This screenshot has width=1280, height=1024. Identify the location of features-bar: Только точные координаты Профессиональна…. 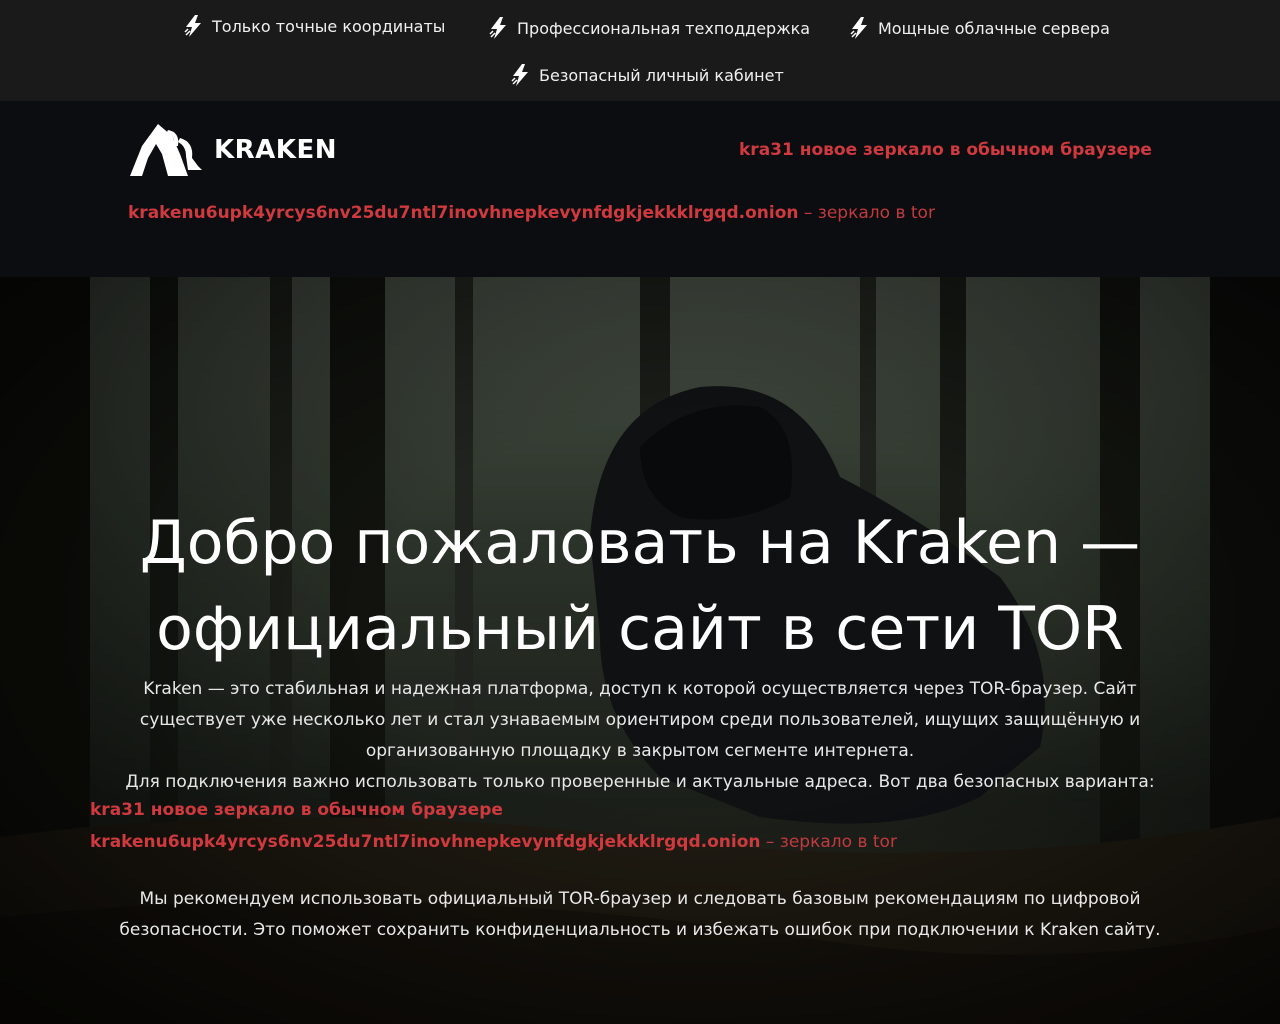
(640, 50).